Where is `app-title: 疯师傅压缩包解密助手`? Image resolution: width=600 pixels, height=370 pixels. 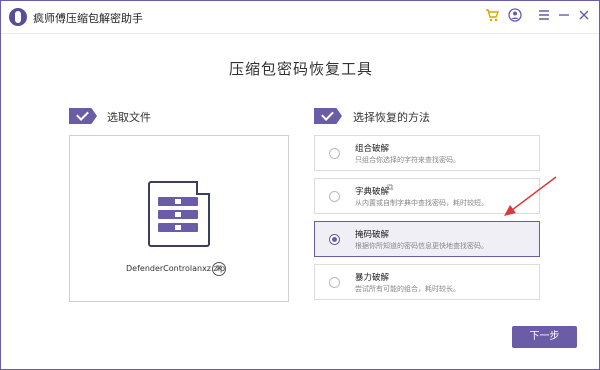
app-title: 疯师傅压缩包解密助手 is located at coordinates (88, 18).